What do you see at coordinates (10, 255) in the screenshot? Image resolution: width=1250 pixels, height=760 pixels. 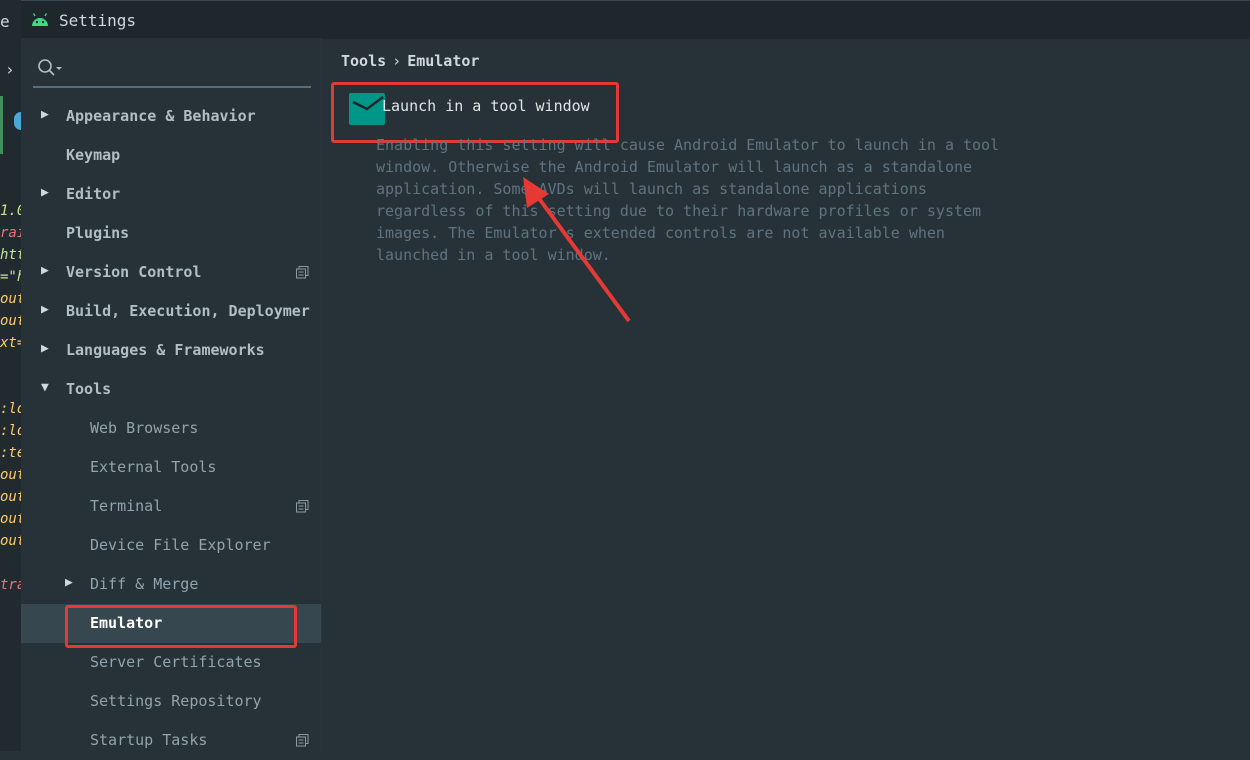 I see `code-line: htt` at bounding box center [10, 255].